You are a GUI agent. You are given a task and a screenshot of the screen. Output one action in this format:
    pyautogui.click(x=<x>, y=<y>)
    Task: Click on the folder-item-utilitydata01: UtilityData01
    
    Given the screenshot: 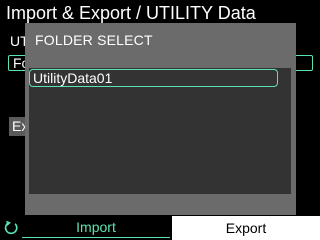 What is the action you would take?
    pyautogui.click(x=153, y=78)
    